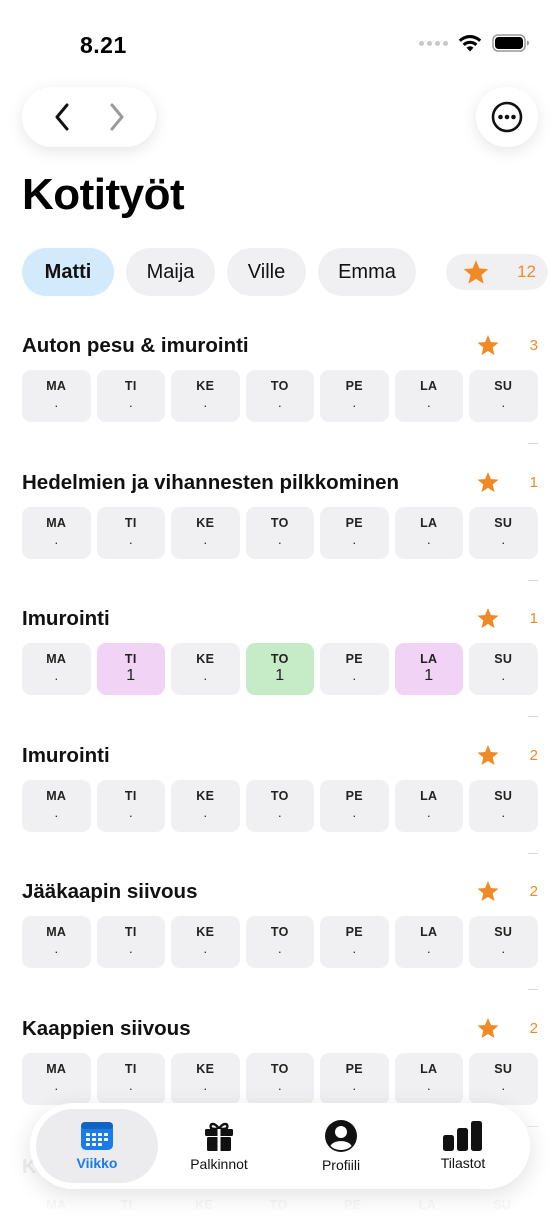 This screenshot has width=560, height=1218. What do you see at coordinates (106, 1029) in the screenshot?
I see `chore-title: Kaappien siivous` at bounding box center [106, 1029].